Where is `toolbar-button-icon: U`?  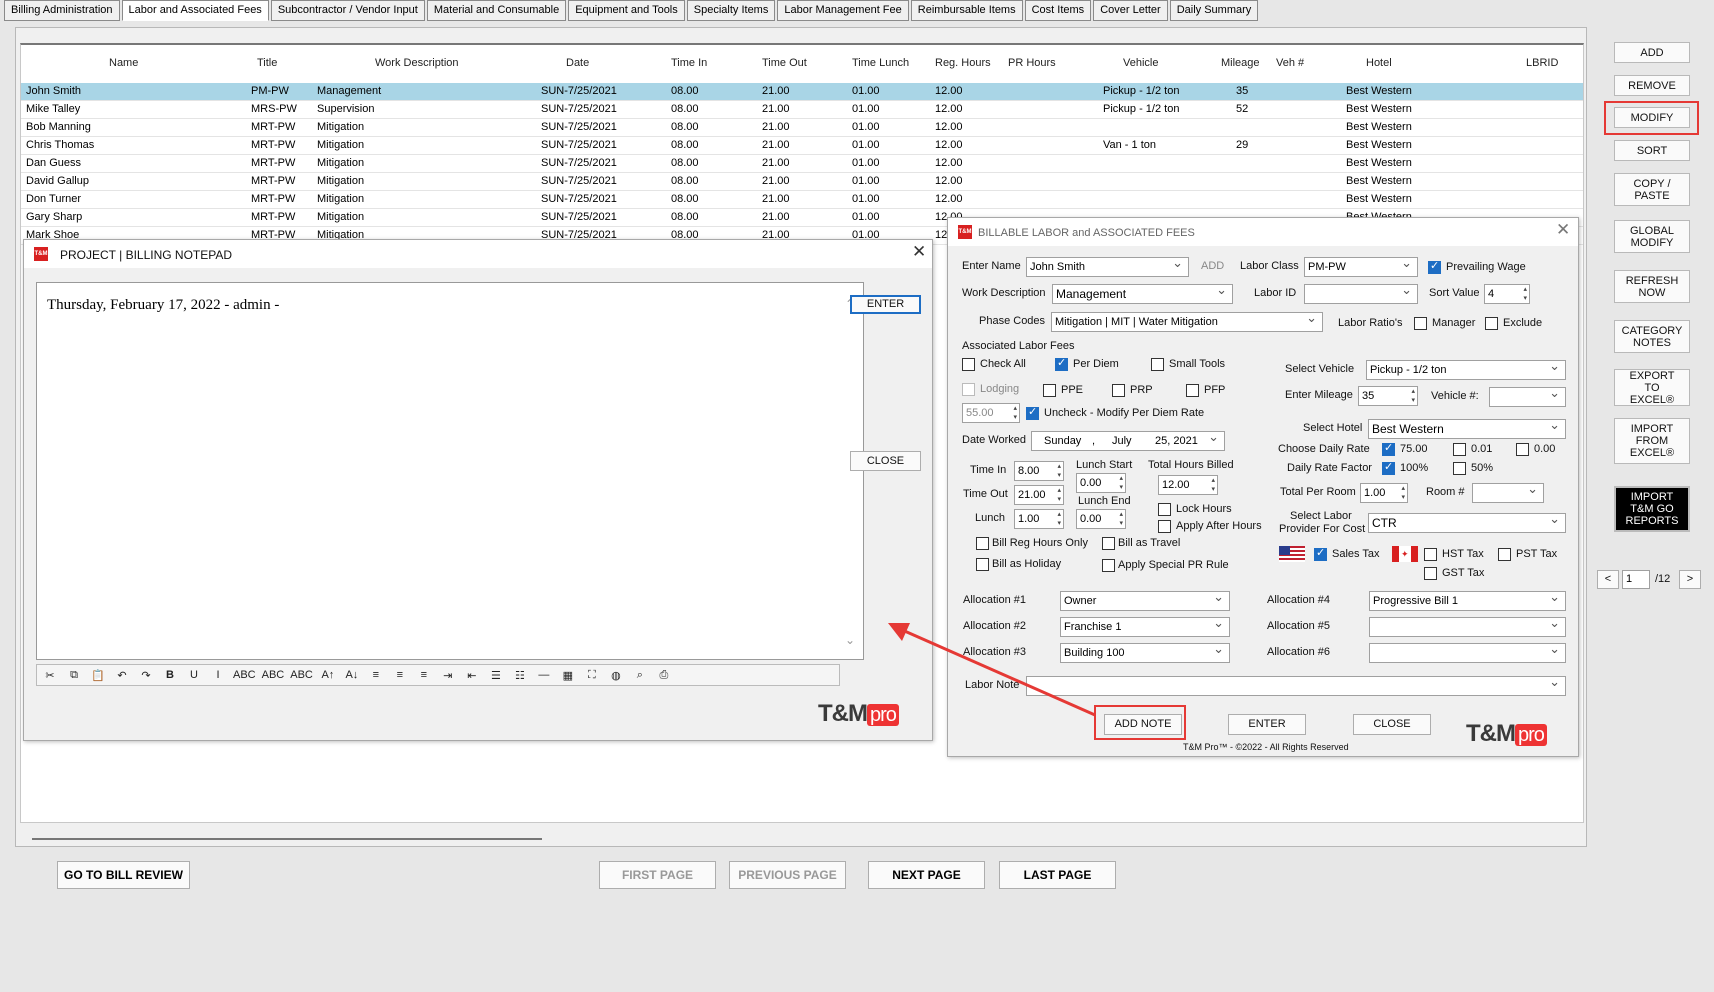 toolbar-button-icon: U is located at coordinates (194, 675).